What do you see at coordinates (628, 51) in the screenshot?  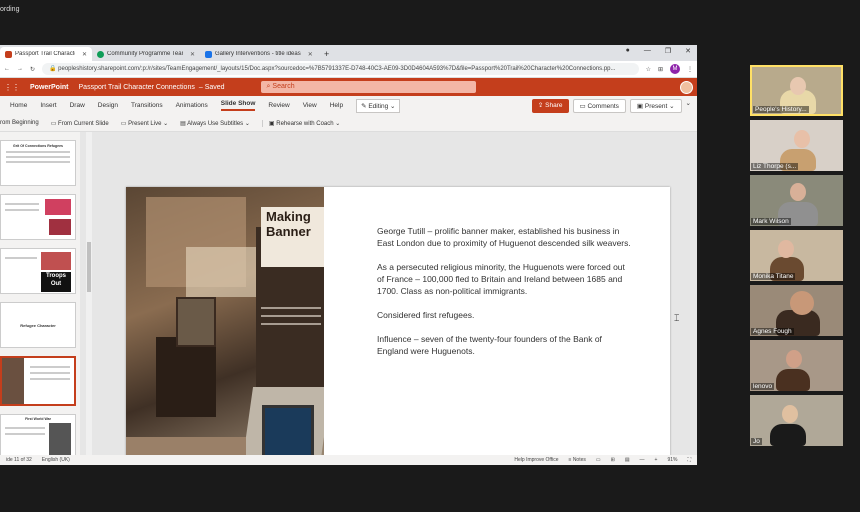 I see `record-icon: ●` at bounding box center [628, 51].